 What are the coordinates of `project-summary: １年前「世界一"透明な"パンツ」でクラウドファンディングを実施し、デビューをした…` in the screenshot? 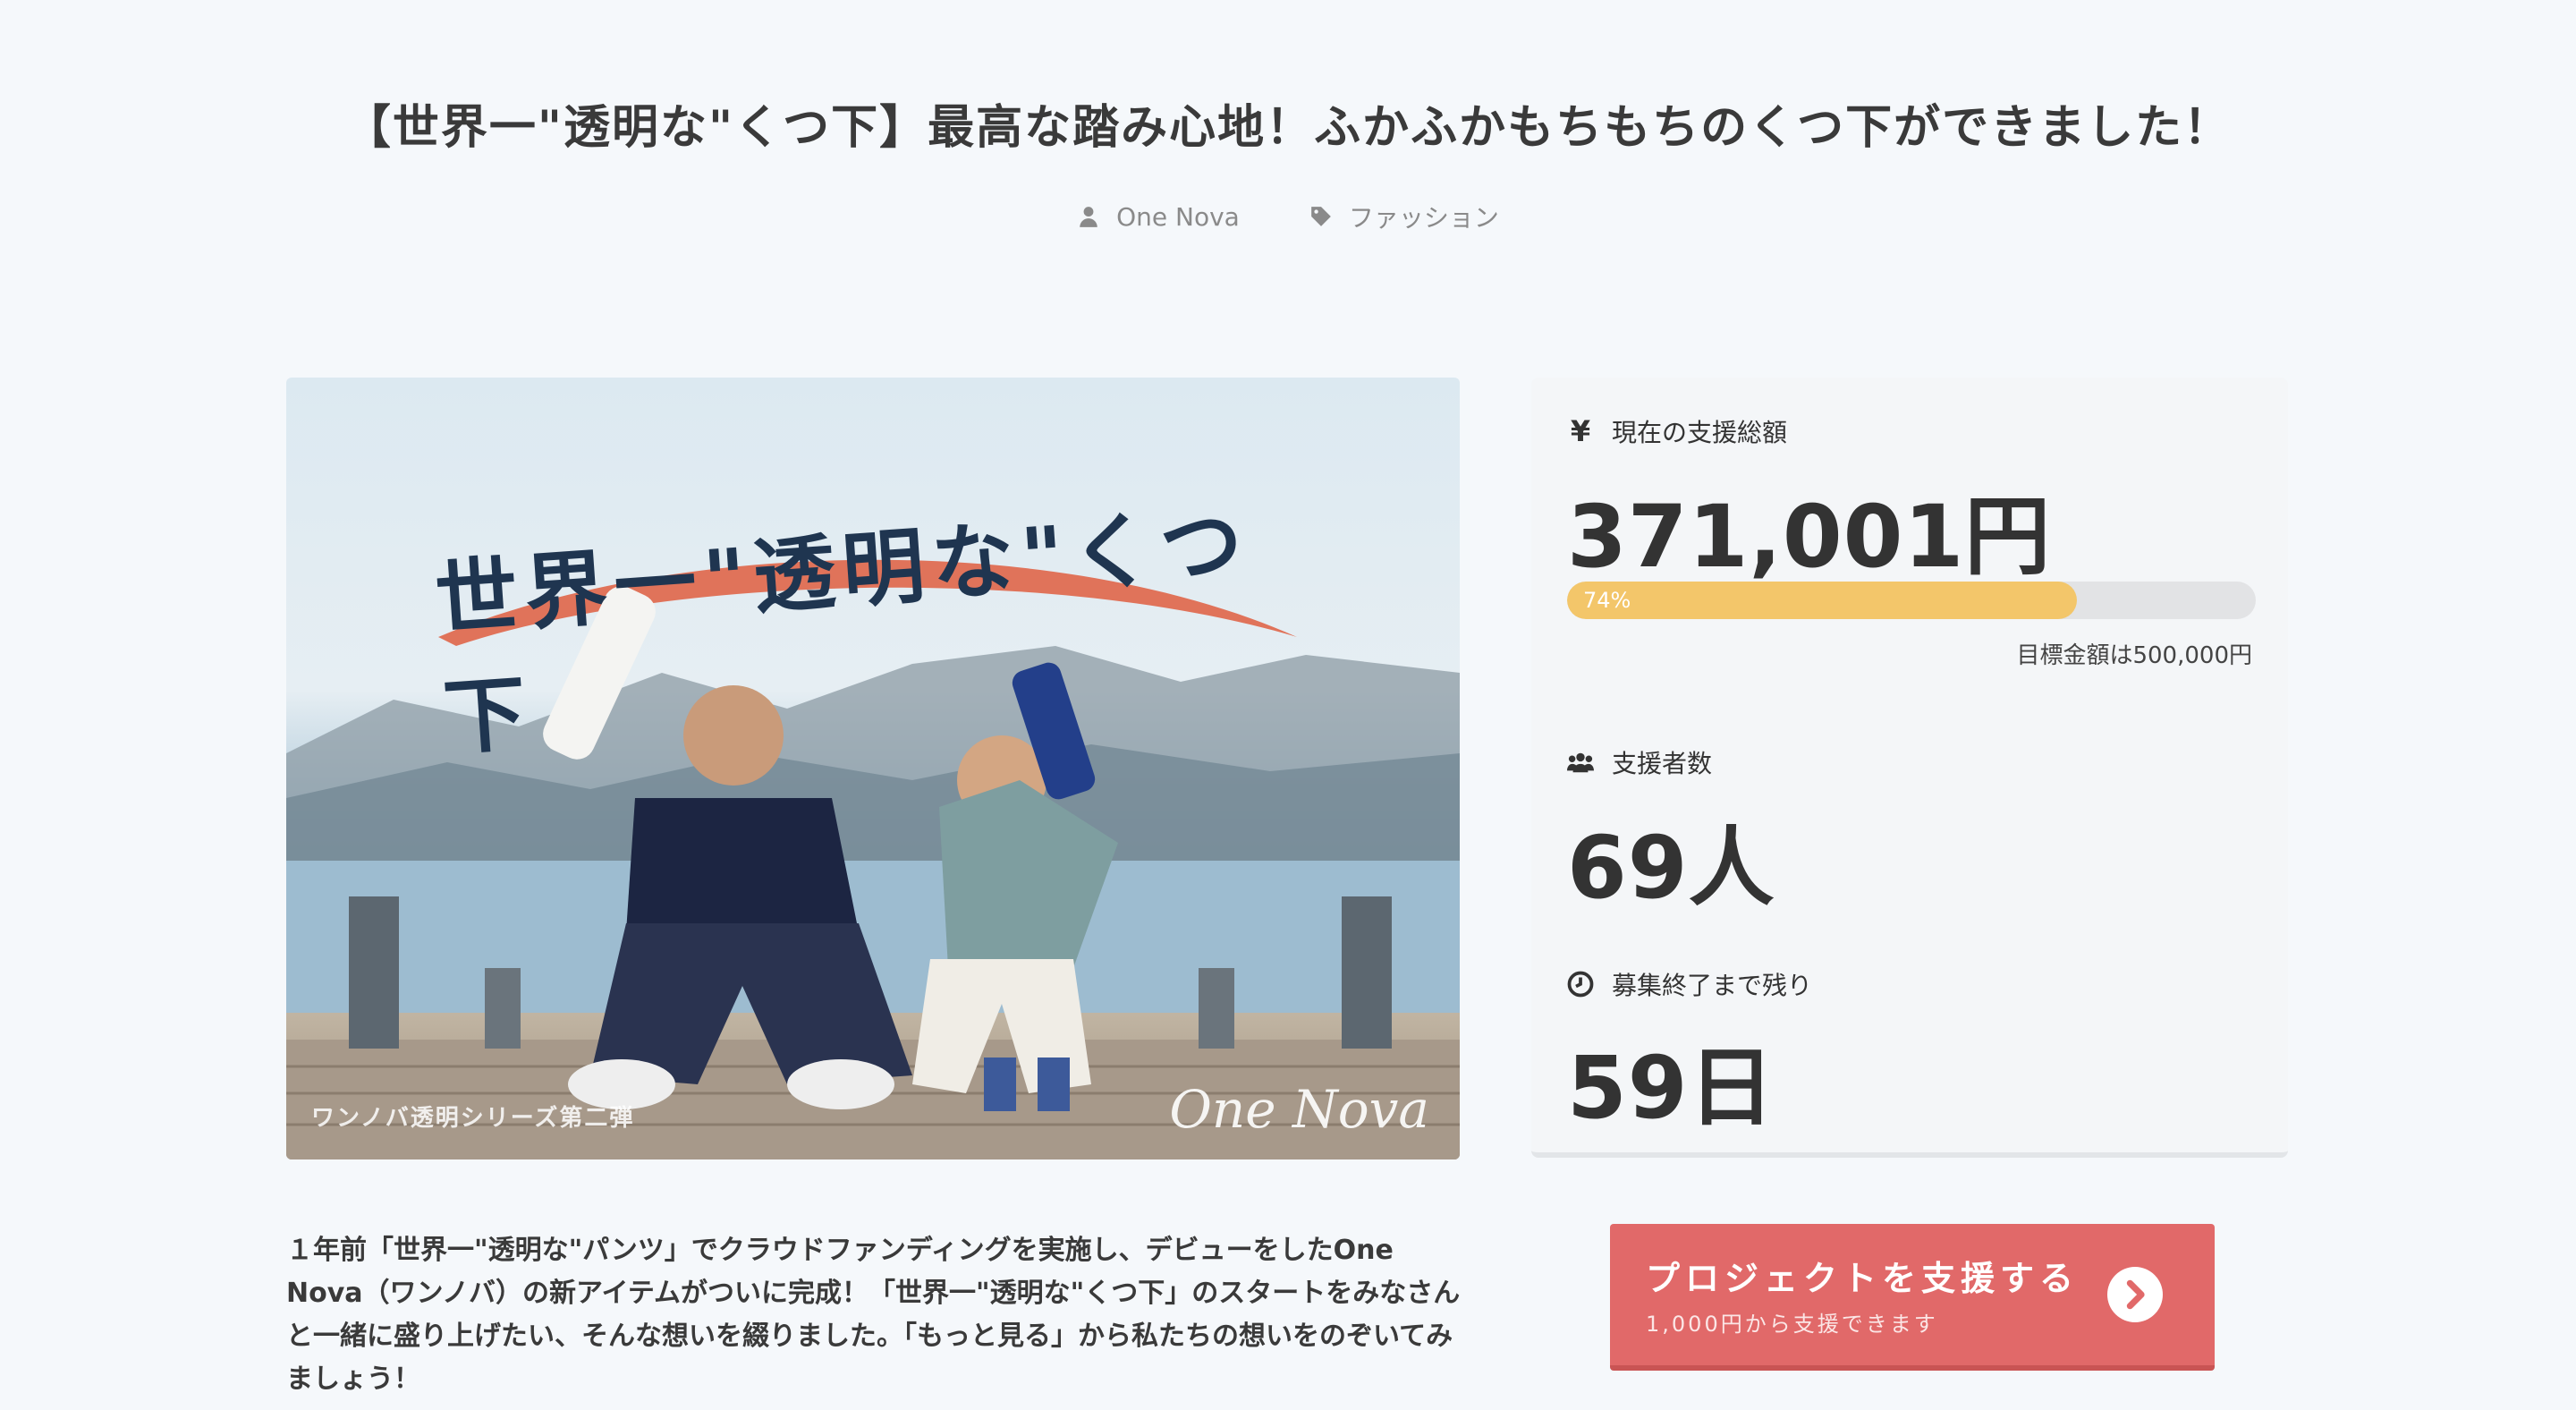 It's located at (873, 1315).